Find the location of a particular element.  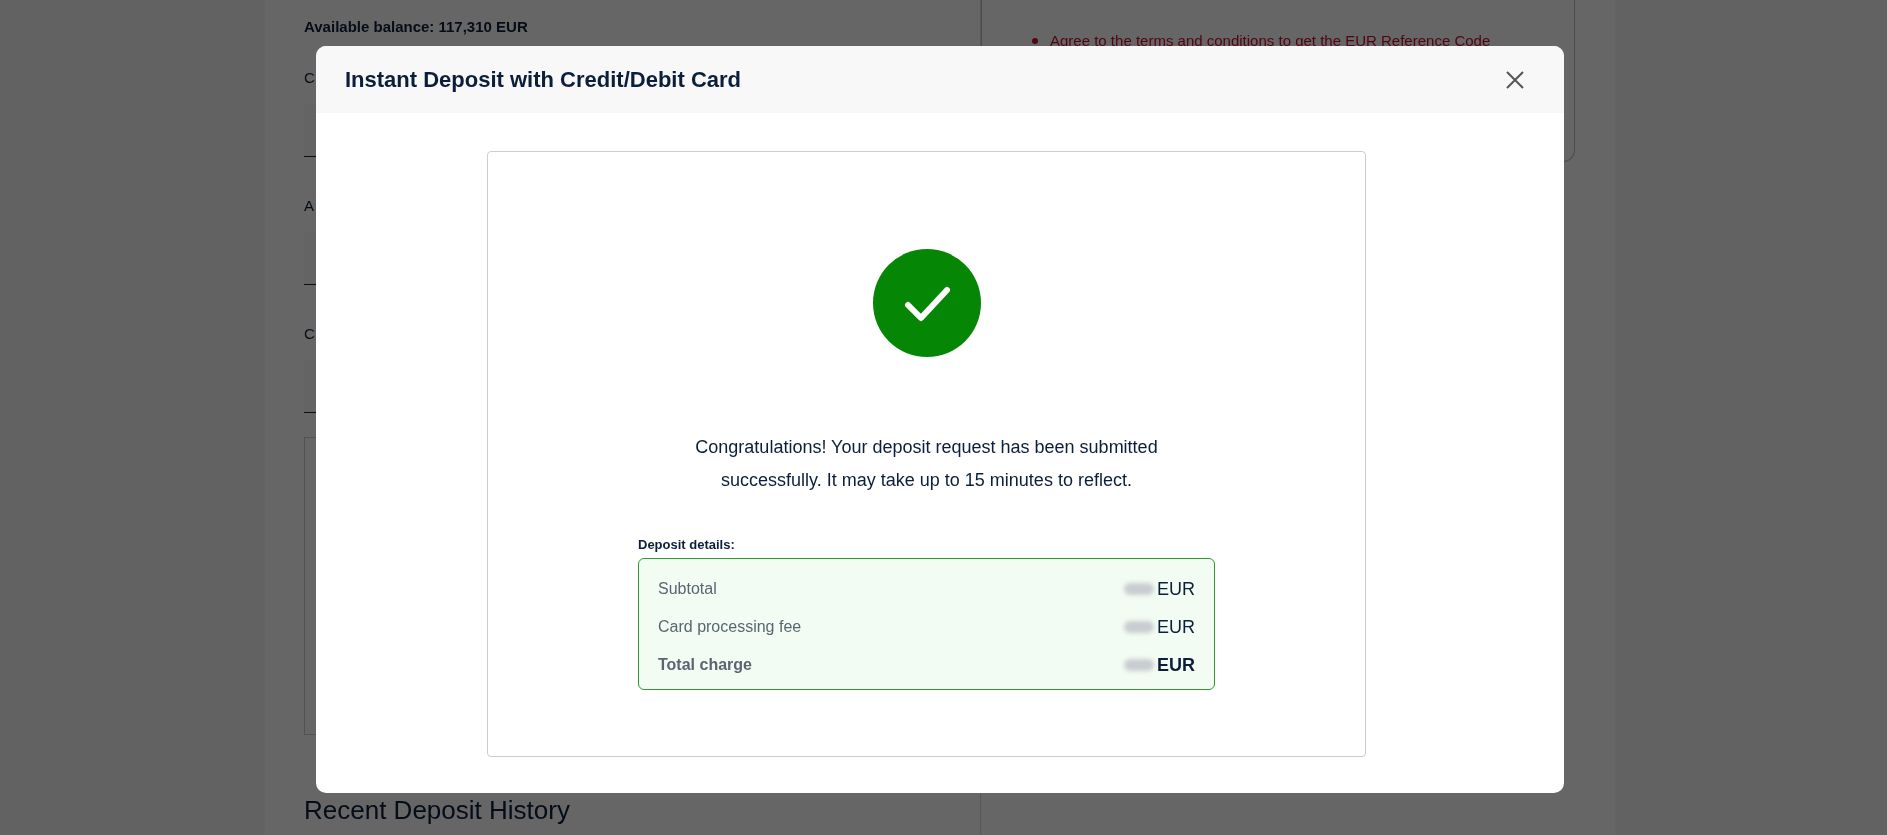

success-message: Congratulations! Your deposit request has been submitted successfully. It may take up to 15 minutes to reflect. is located at coordinates (926, 464).